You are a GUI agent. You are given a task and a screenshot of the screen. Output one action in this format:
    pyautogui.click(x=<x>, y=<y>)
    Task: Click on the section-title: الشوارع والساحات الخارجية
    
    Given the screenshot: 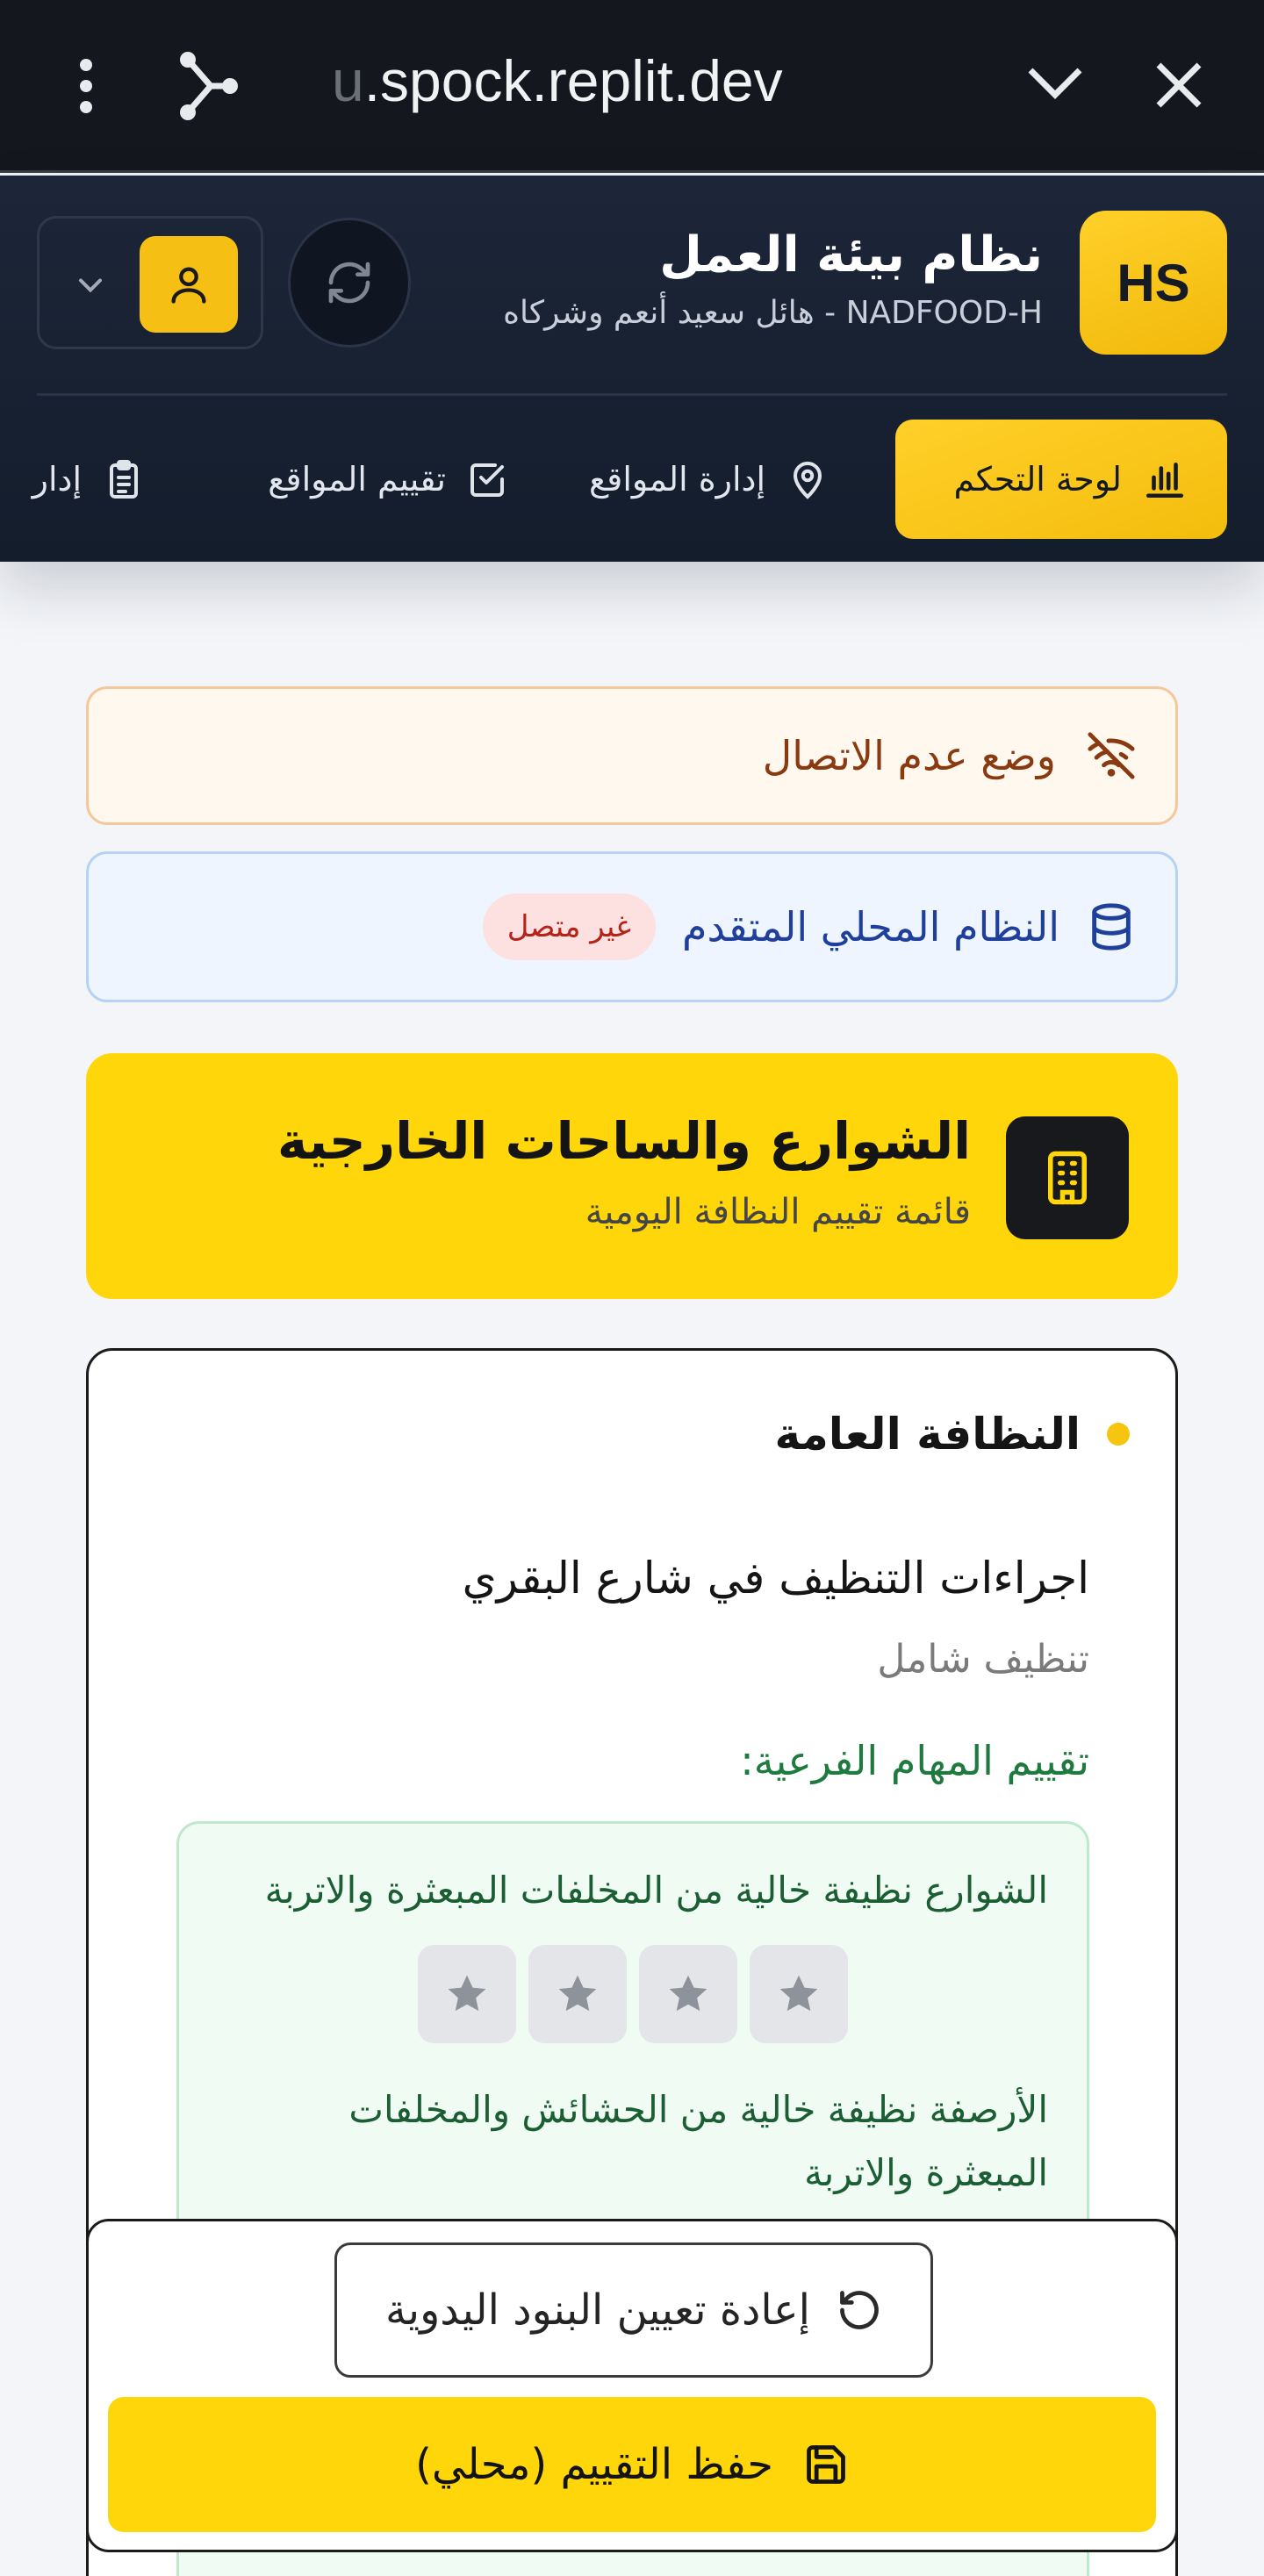 What is the action you would take?
    pyautogui.click(x=624, y=1141)
    